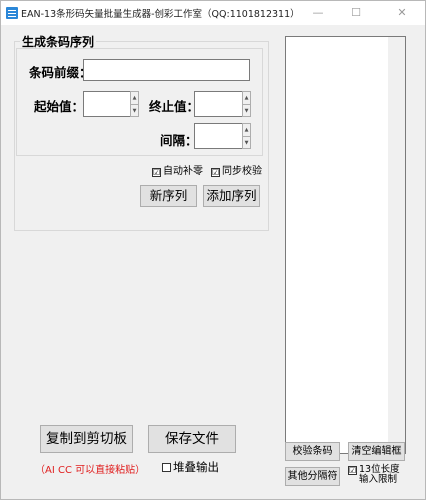 The height and width of the screenshot is (500, 426). Describe the element at coordinates (312, 476) in the screenshot. I see `other-separator-button: 其他分隔符` at that location.